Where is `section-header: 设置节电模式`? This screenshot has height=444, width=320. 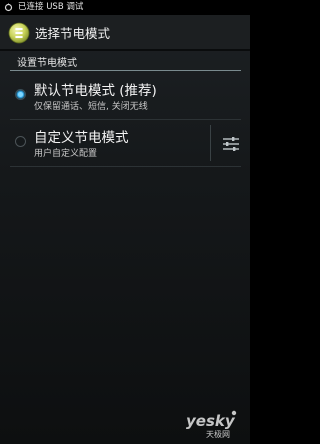 section-header: 设置节电模式 is located at coordinates (47, 63).